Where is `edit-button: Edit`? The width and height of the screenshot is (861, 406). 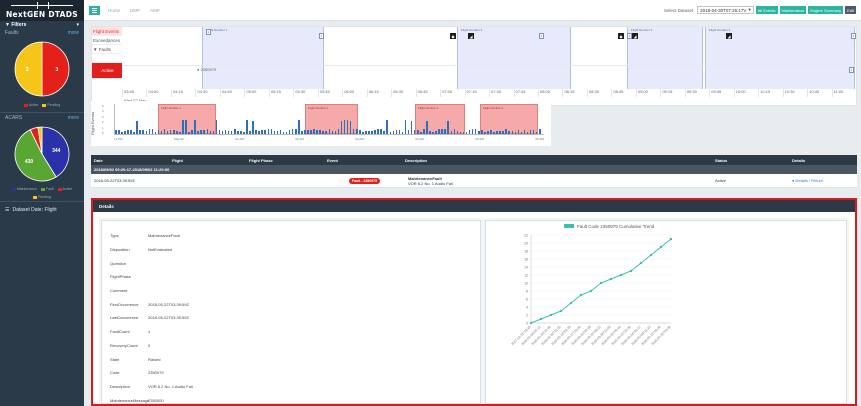
edit-button: Edit is located at coordinates (850, 10).